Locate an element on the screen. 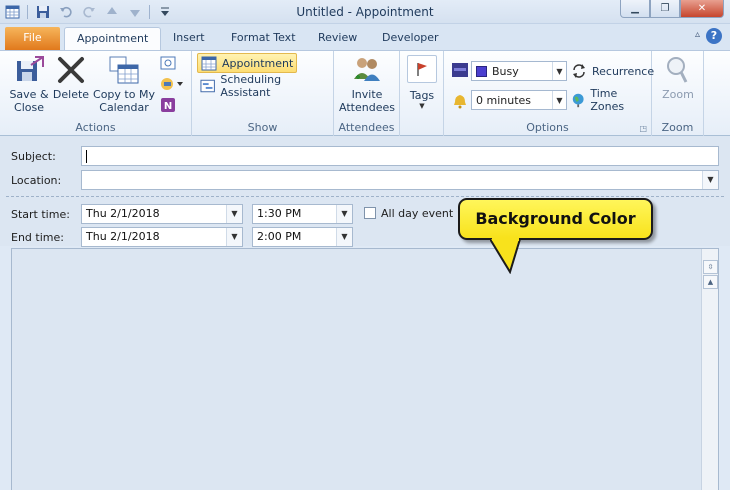 The height and width of the screenshot is (490, 730). appointment-view-button: Appointment is located at coordinates (247, 63).